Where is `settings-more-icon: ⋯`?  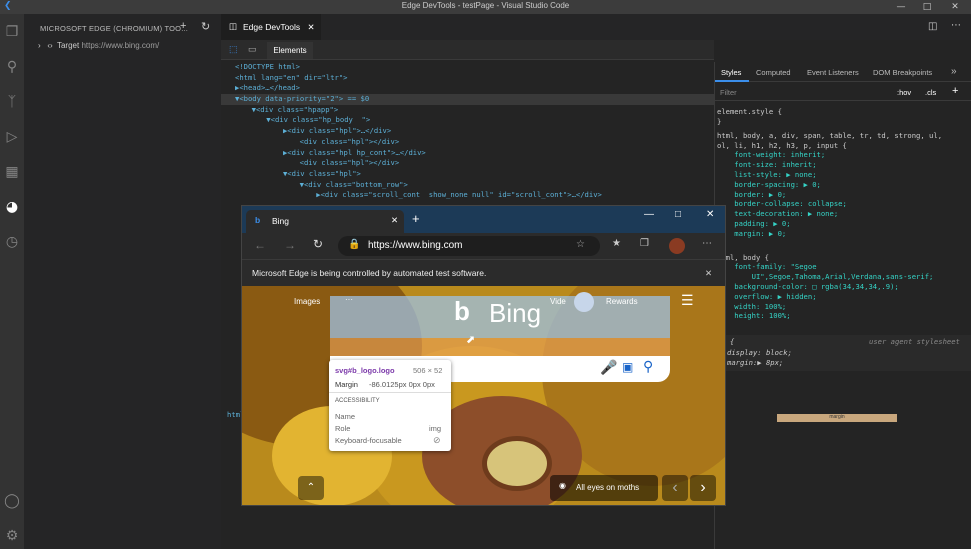 settings-more-icon: ⋯ is located at coordinates (707, 243).